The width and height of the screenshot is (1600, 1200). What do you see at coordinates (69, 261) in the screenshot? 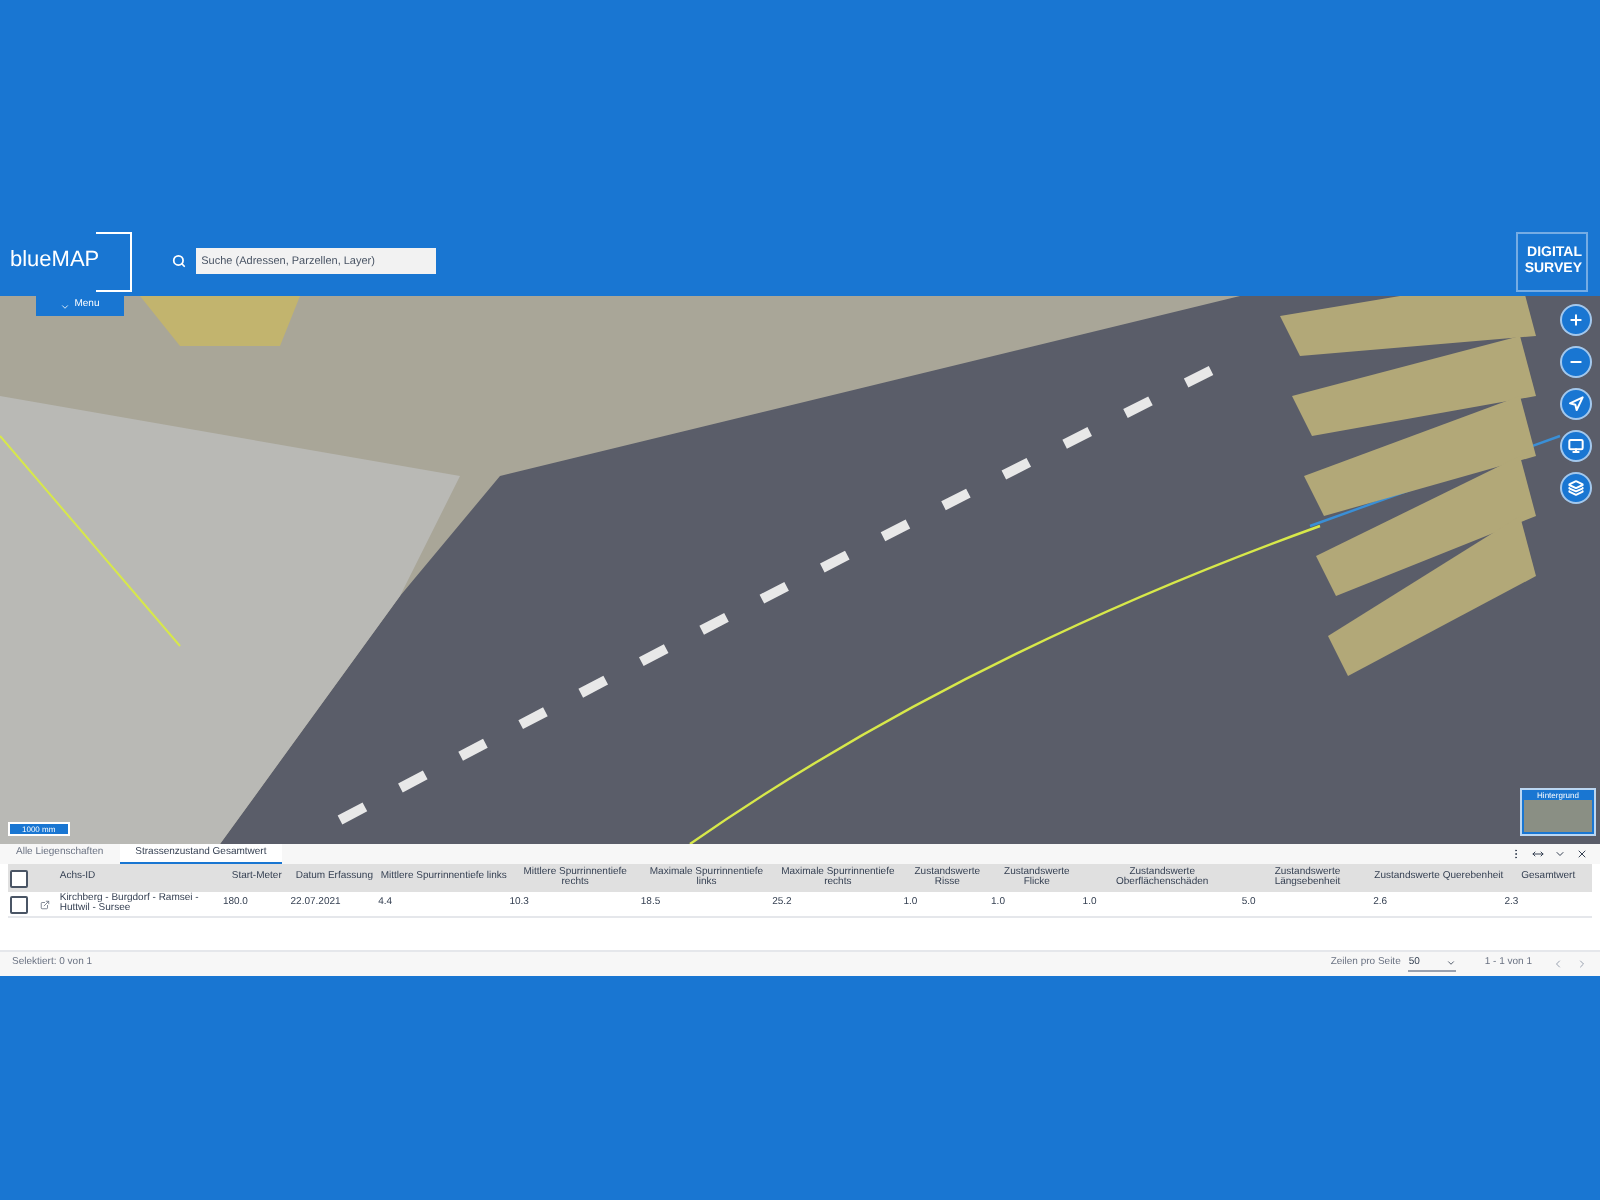
I see `logo: blueMAP` at bounding box center [69, 261].